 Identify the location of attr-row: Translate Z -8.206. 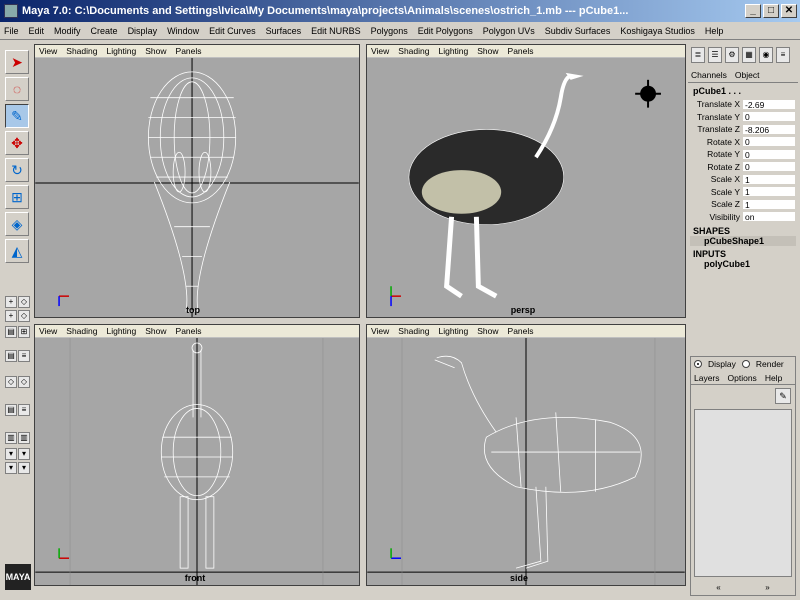
(743, 129).